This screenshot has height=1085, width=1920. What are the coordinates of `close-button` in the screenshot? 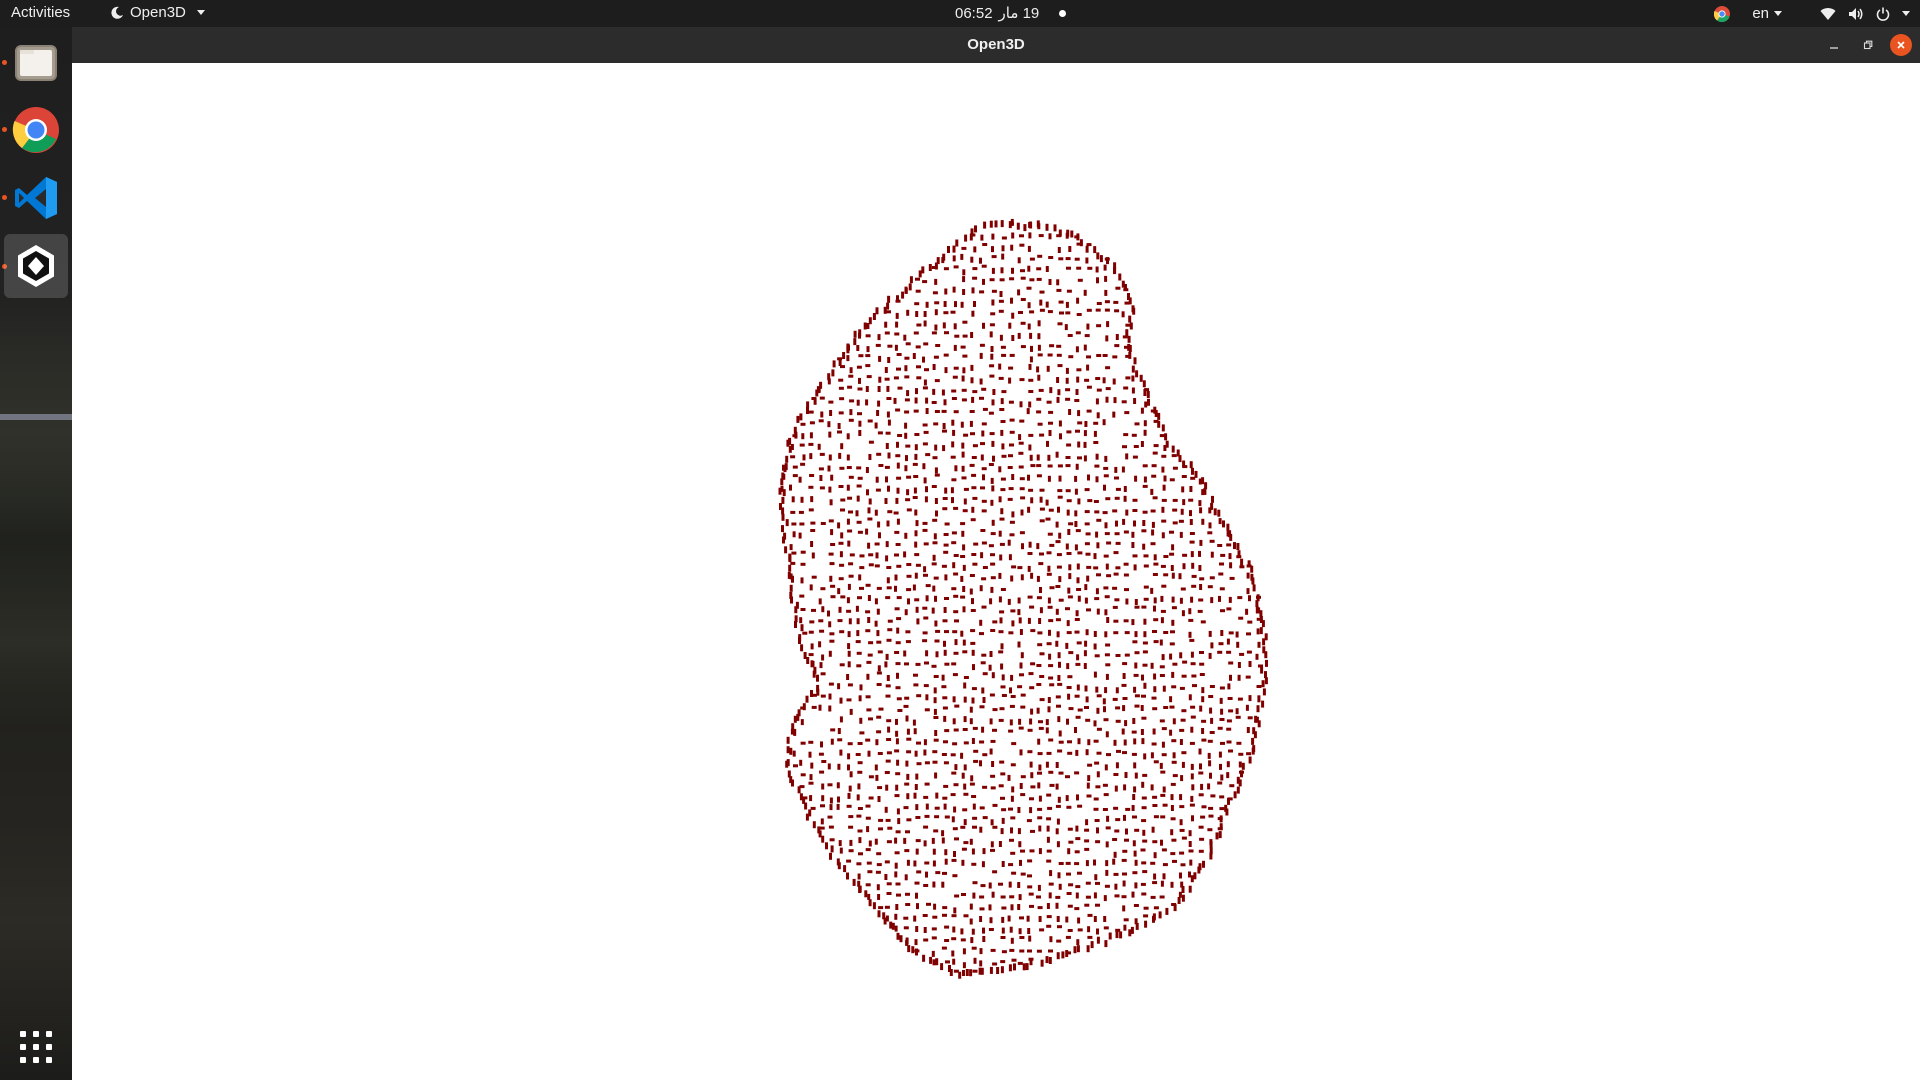 It's located at (1901, 45).